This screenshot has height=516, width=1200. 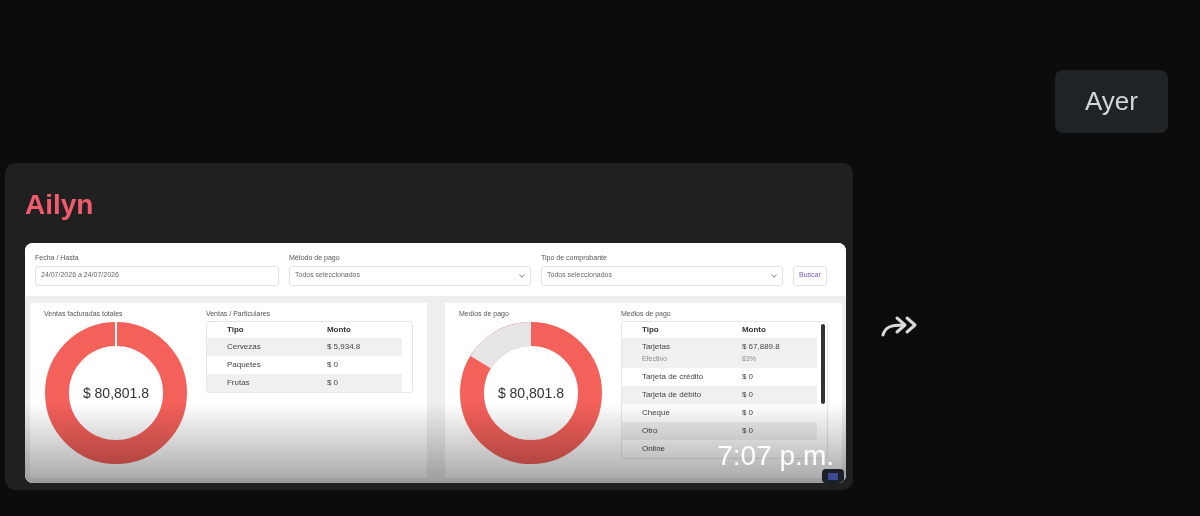 I want to click on table-cell: Paquetes, so click(x=243, y=365).